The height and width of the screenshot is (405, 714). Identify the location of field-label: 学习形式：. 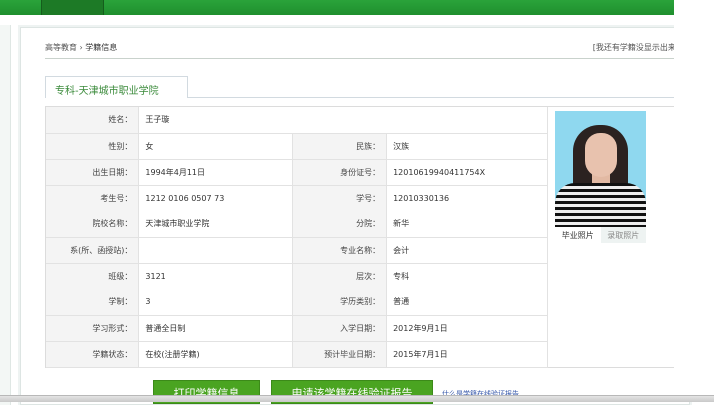
(93, 328).